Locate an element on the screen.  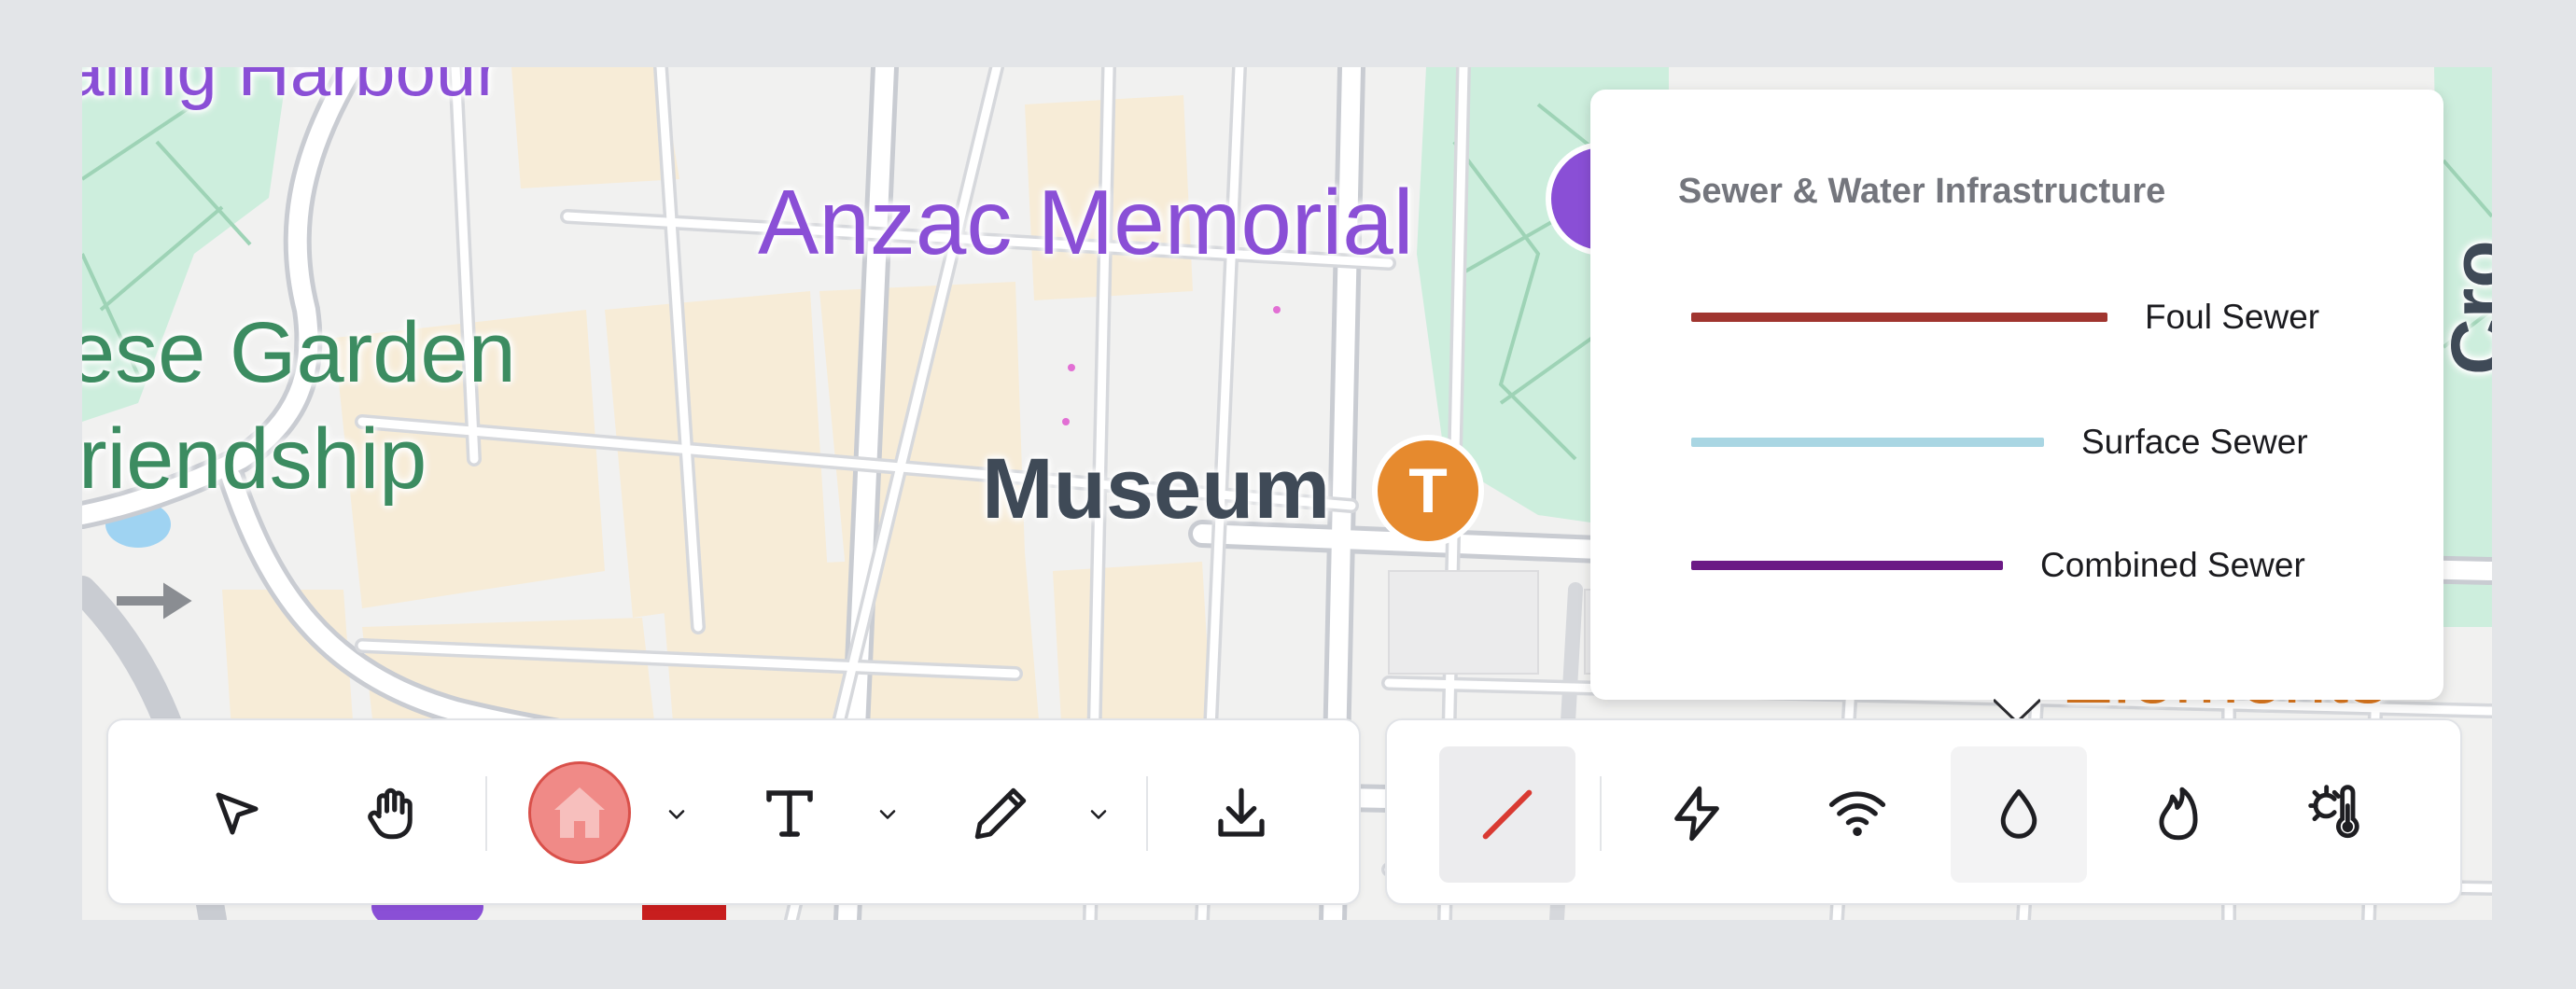
layer-toolbar is located at coordinates (1923, 811).